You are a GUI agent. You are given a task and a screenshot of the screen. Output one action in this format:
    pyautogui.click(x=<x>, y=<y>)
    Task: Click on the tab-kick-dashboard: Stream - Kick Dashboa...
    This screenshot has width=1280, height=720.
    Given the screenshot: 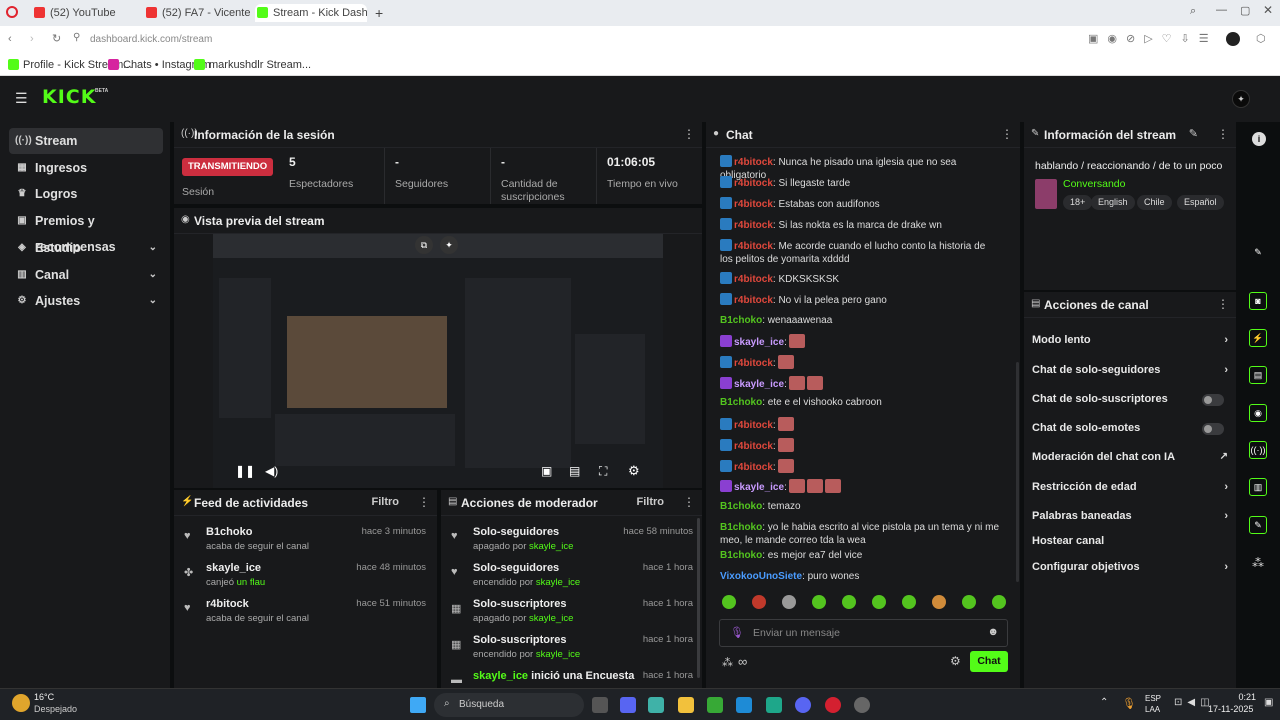 What is the action you would take?
    pyautogui.click(x=311, y=13)
    